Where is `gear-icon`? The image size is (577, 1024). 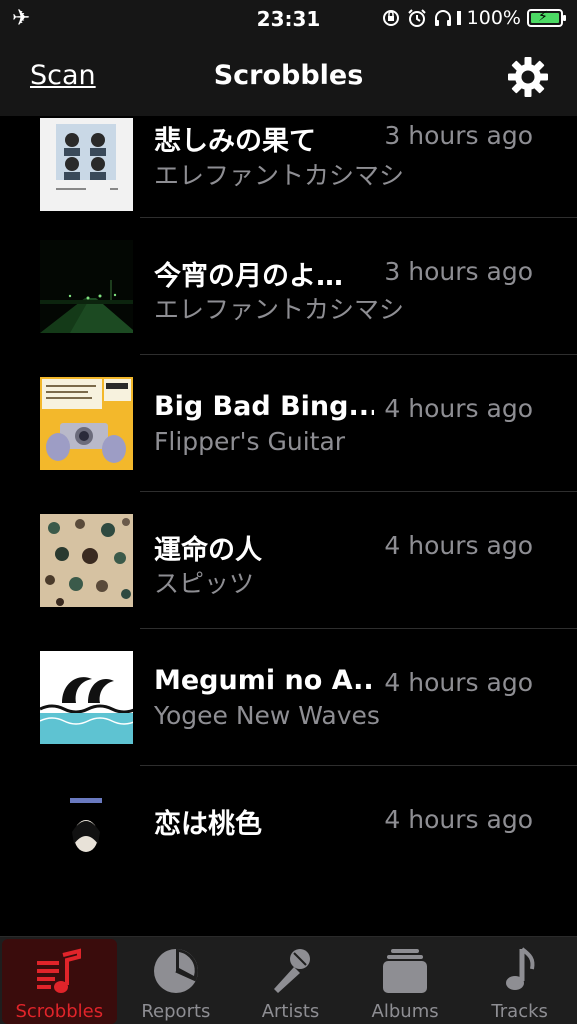 gear-icon is located at coordinates (528, 77).